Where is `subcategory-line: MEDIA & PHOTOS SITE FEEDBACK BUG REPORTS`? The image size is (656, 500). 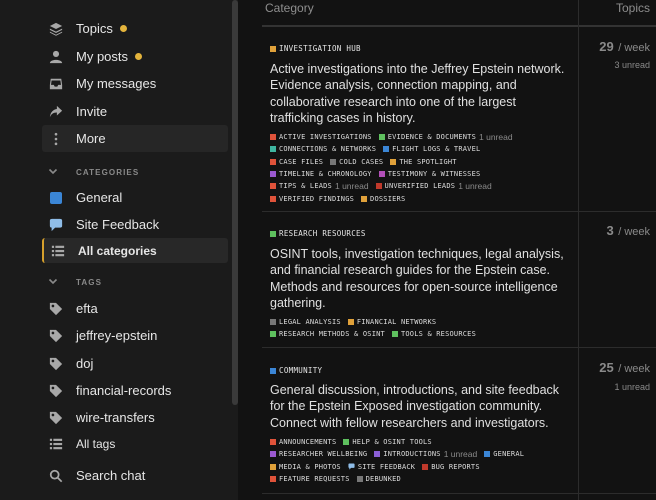 subcategory-line: MEDIA & PHOTOS SITE FEEDBACK BUG REPORTS is located at coordinates (421, 467).